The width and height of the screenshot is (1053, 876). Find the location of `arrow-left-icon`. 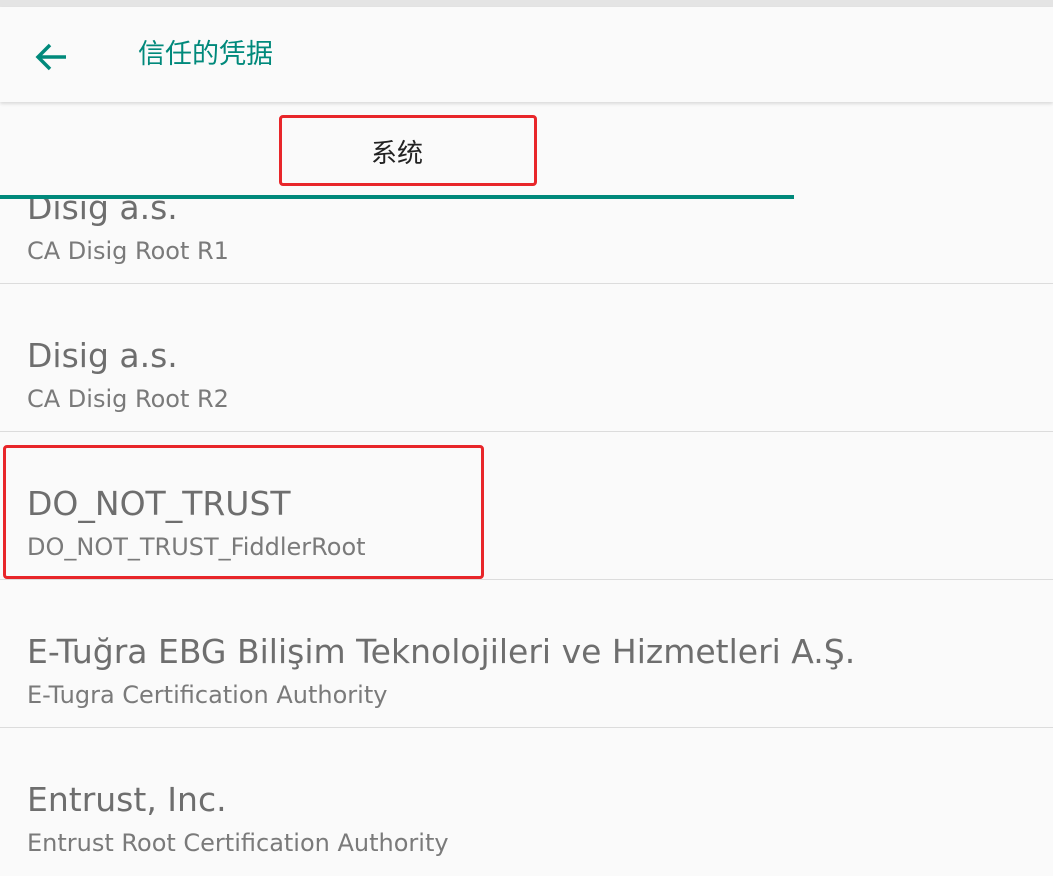

arrow-left-icon is located at coordinates (50, 57).